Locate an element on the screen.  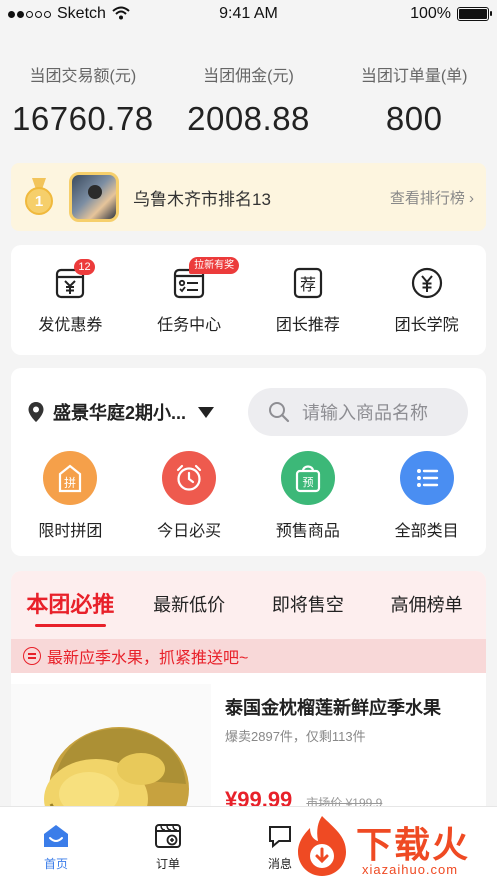
stat-value: 2008.88 is located at coordinates (248, 118).